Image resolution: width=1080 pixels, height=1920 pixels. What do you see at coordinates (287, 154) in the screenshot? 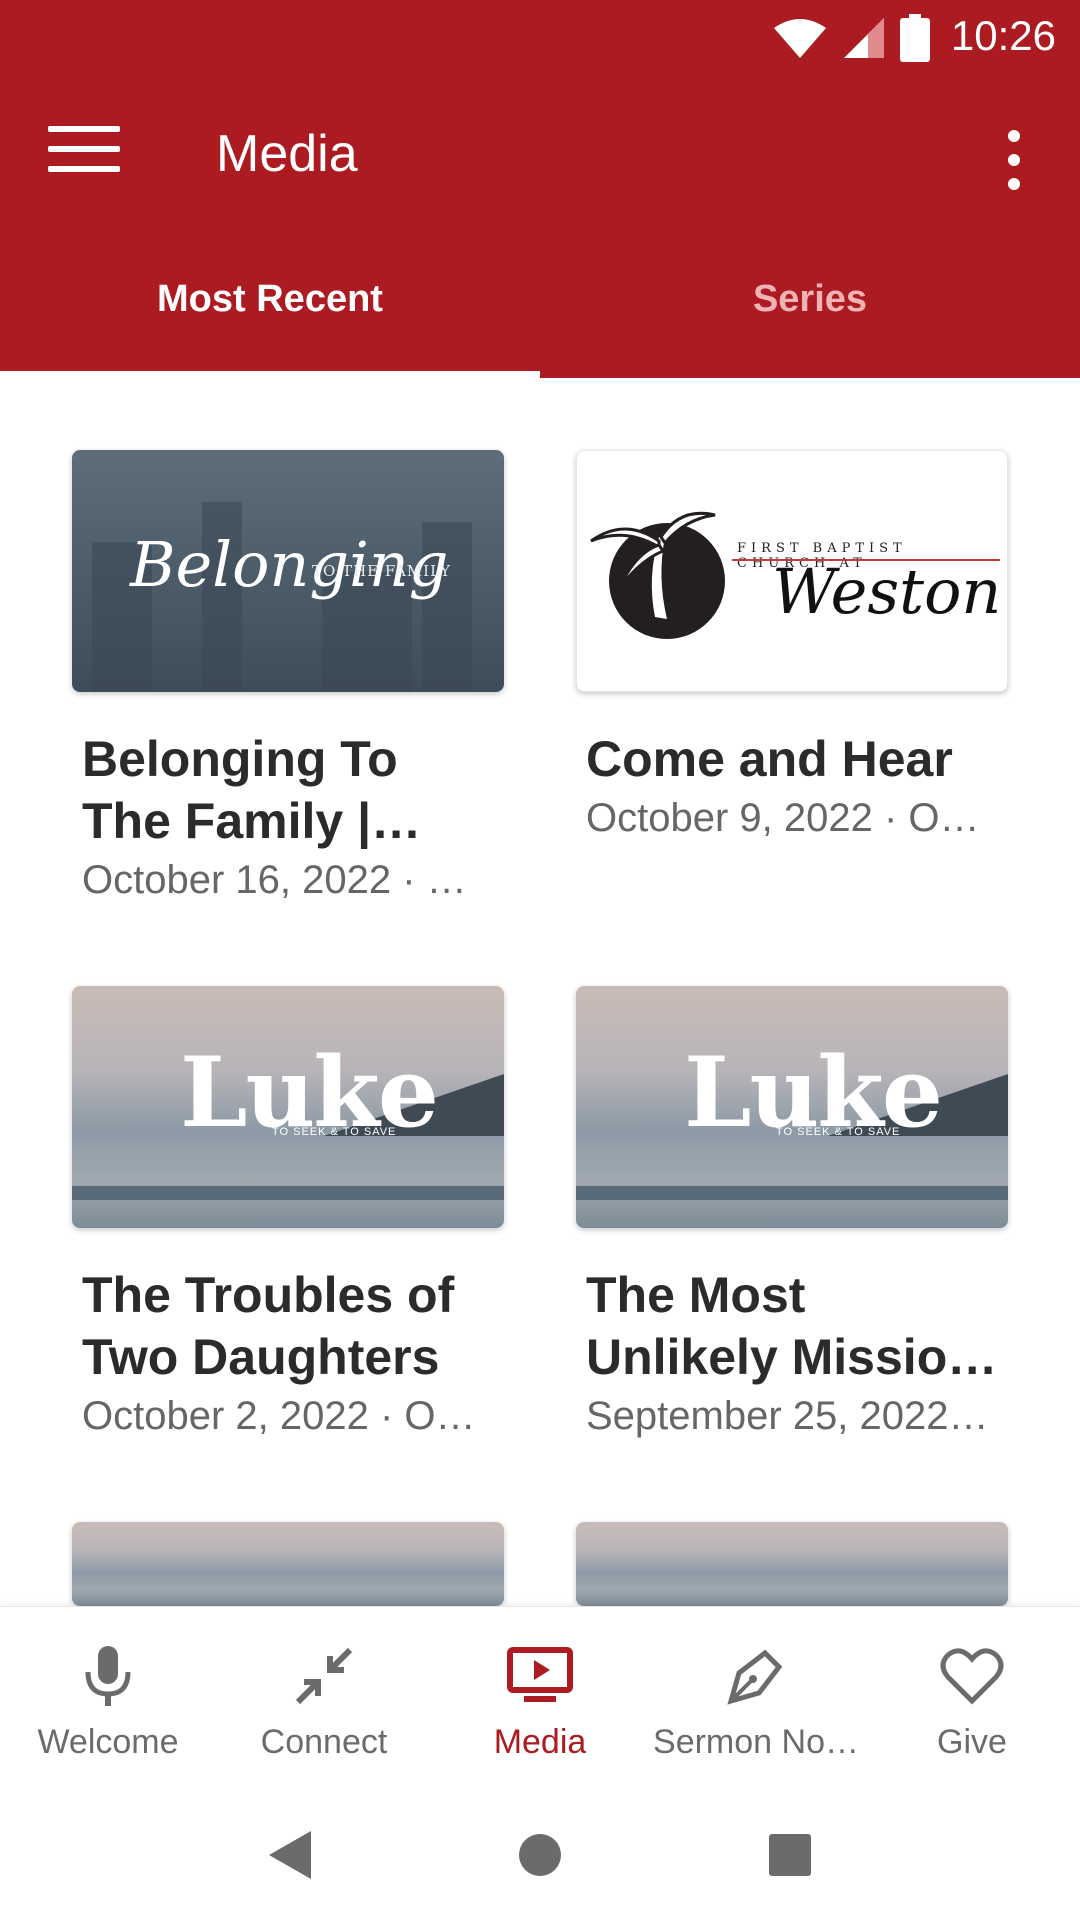
I see `page-title: Media` at bounding box center [287, 154].